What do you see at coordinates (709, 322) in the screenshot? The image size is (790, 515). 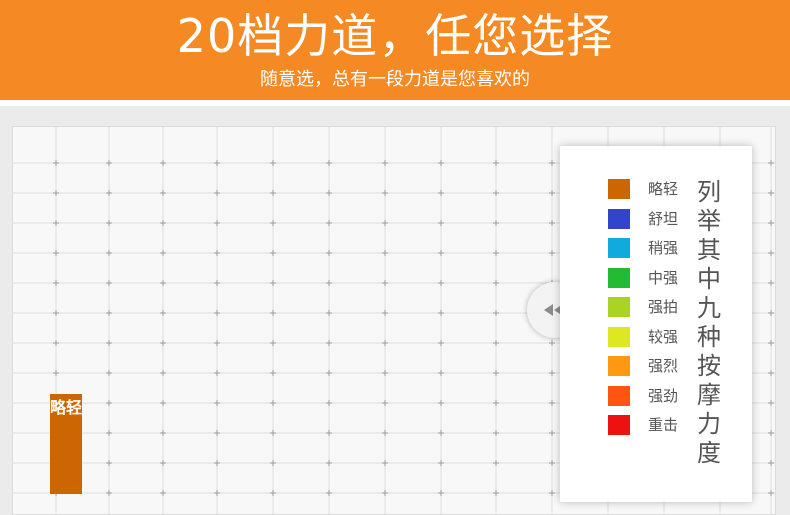 I see `legend-caption: 列举其中九种按摩力度` at bounding box center [709, 322].